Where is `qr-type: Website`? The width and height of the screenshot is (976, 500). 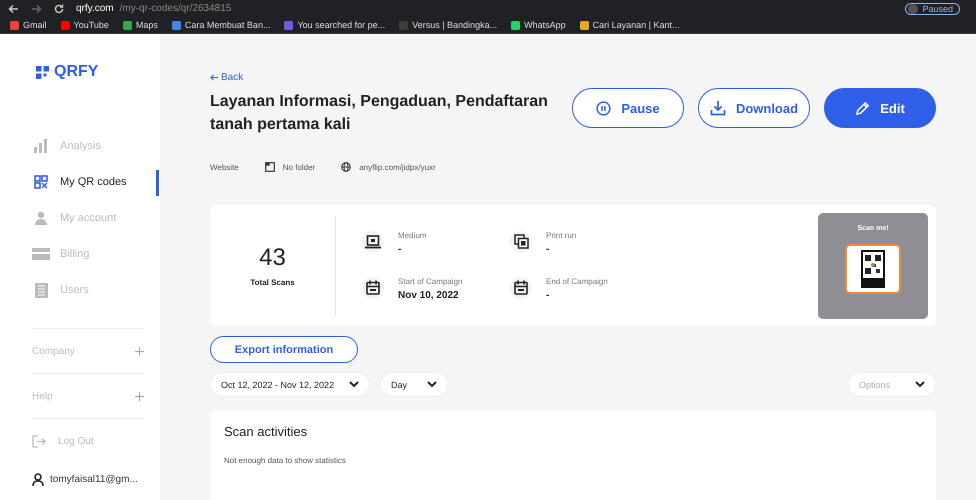 qr-type: Website is located at coordinates (224, 167).